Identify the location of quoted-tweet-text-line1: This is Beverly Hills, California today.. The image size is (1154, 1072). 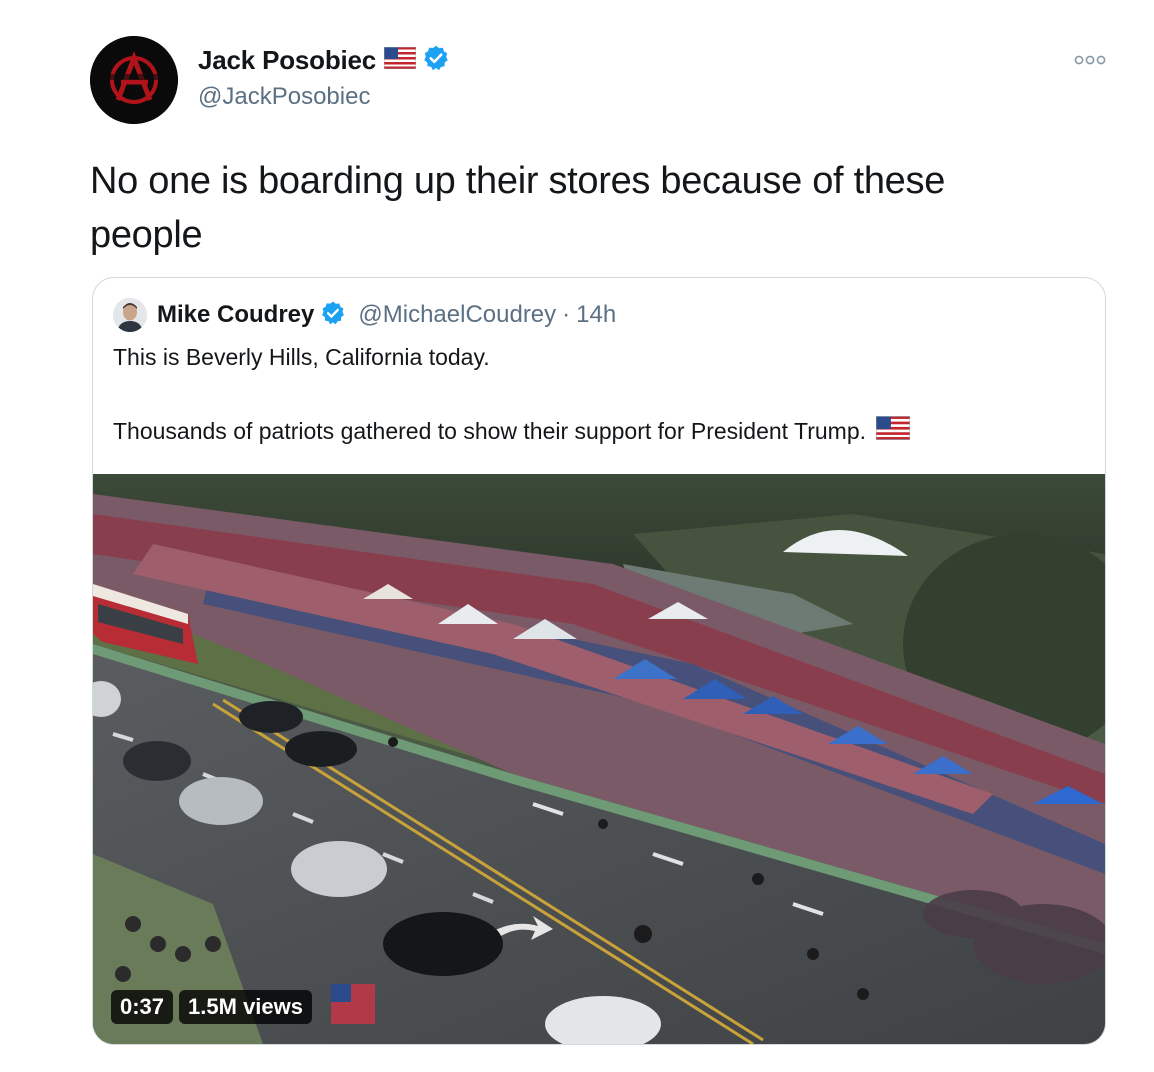
(301, 357).